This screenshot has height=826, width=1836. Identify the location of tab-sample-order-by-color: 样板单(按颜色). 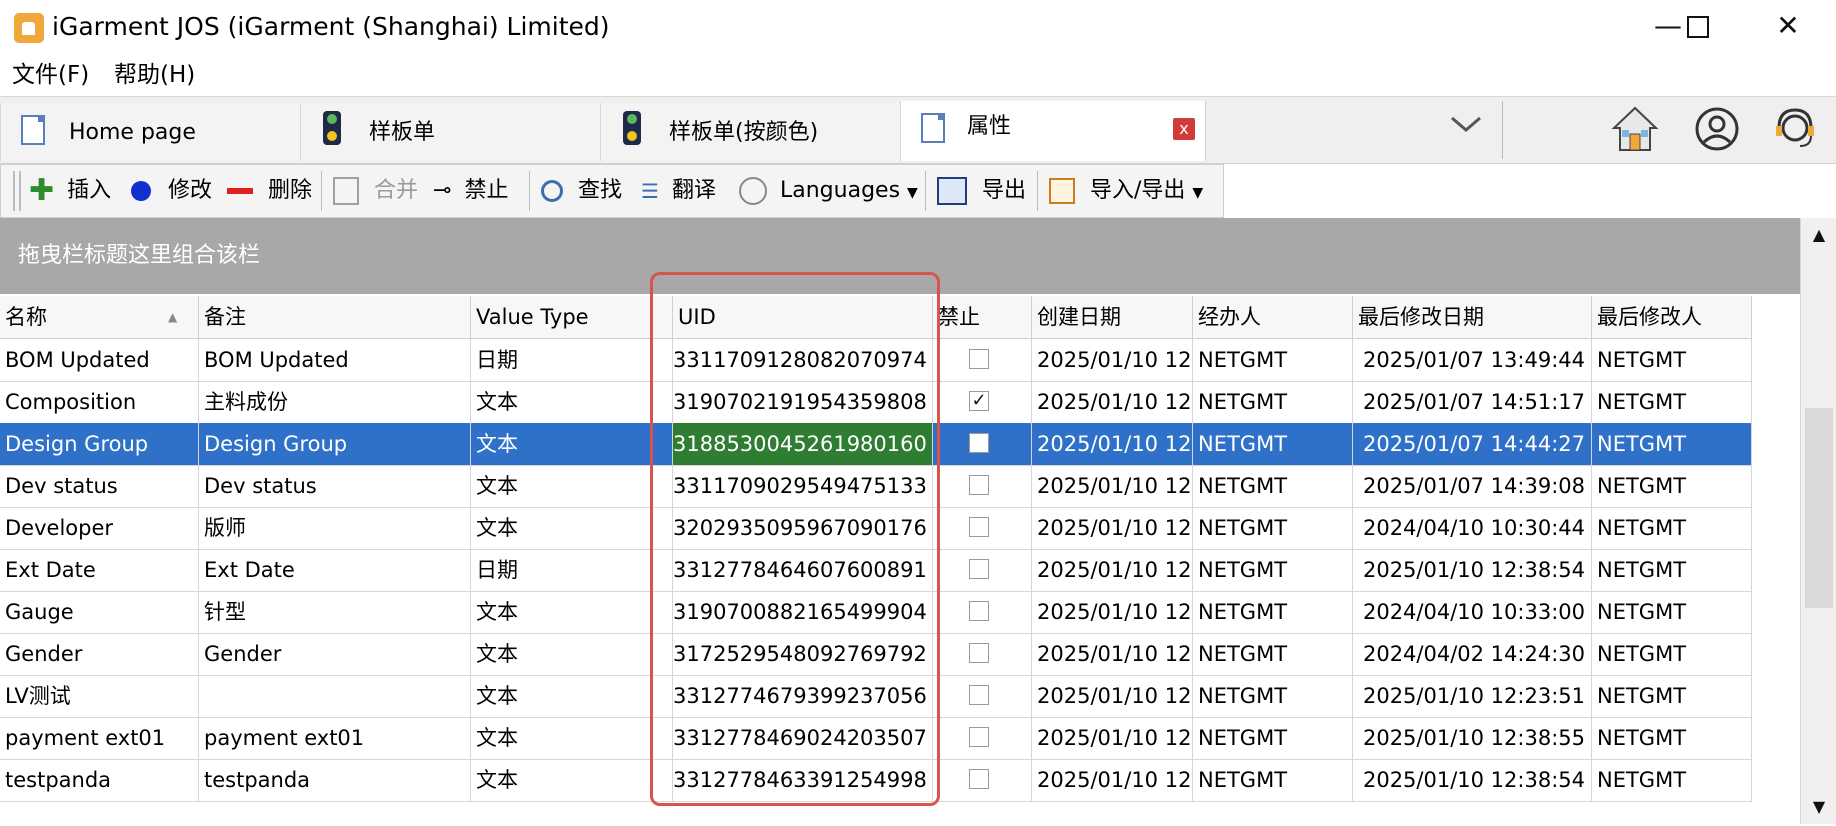
(751, 132).